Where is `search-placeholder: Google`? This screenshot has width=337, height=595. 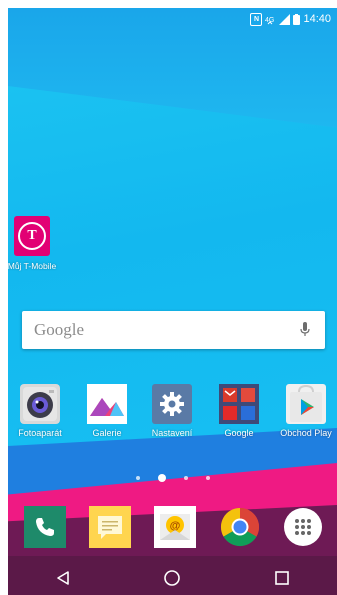
search-placeholder: Google is located at coordinates (59, 329).